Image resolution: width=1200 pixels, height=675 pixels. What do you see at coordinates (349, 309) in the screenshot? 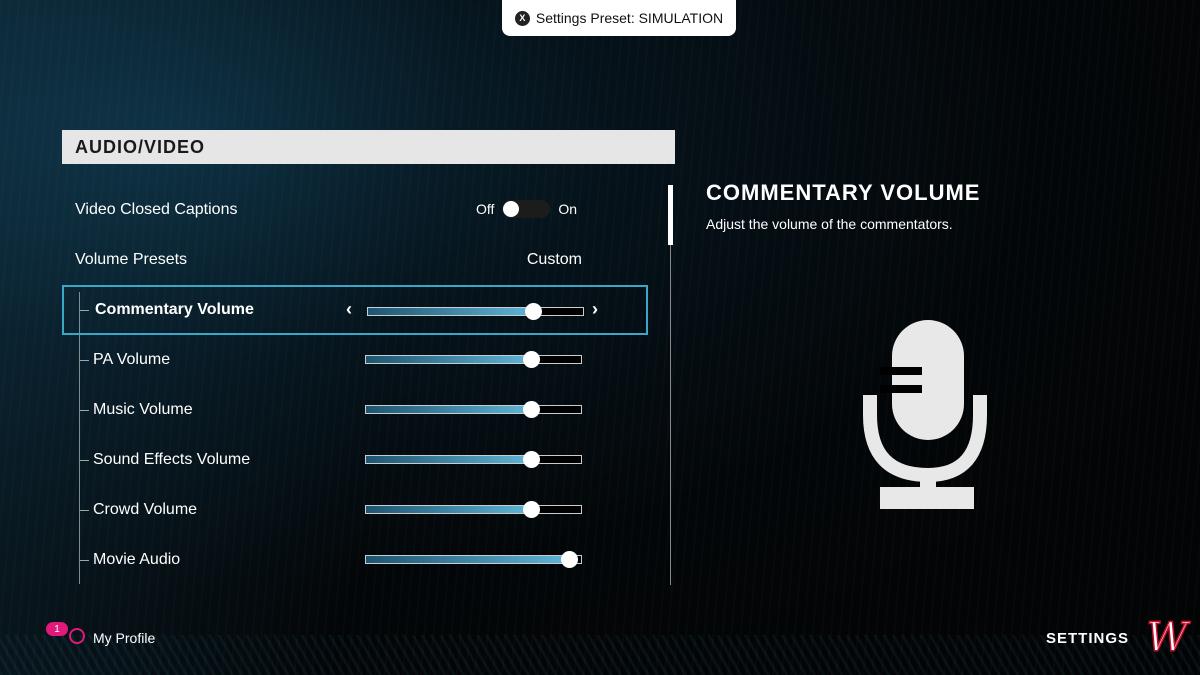
I see `chevron-left-icon: ‹` at bounding box center [349, 309].